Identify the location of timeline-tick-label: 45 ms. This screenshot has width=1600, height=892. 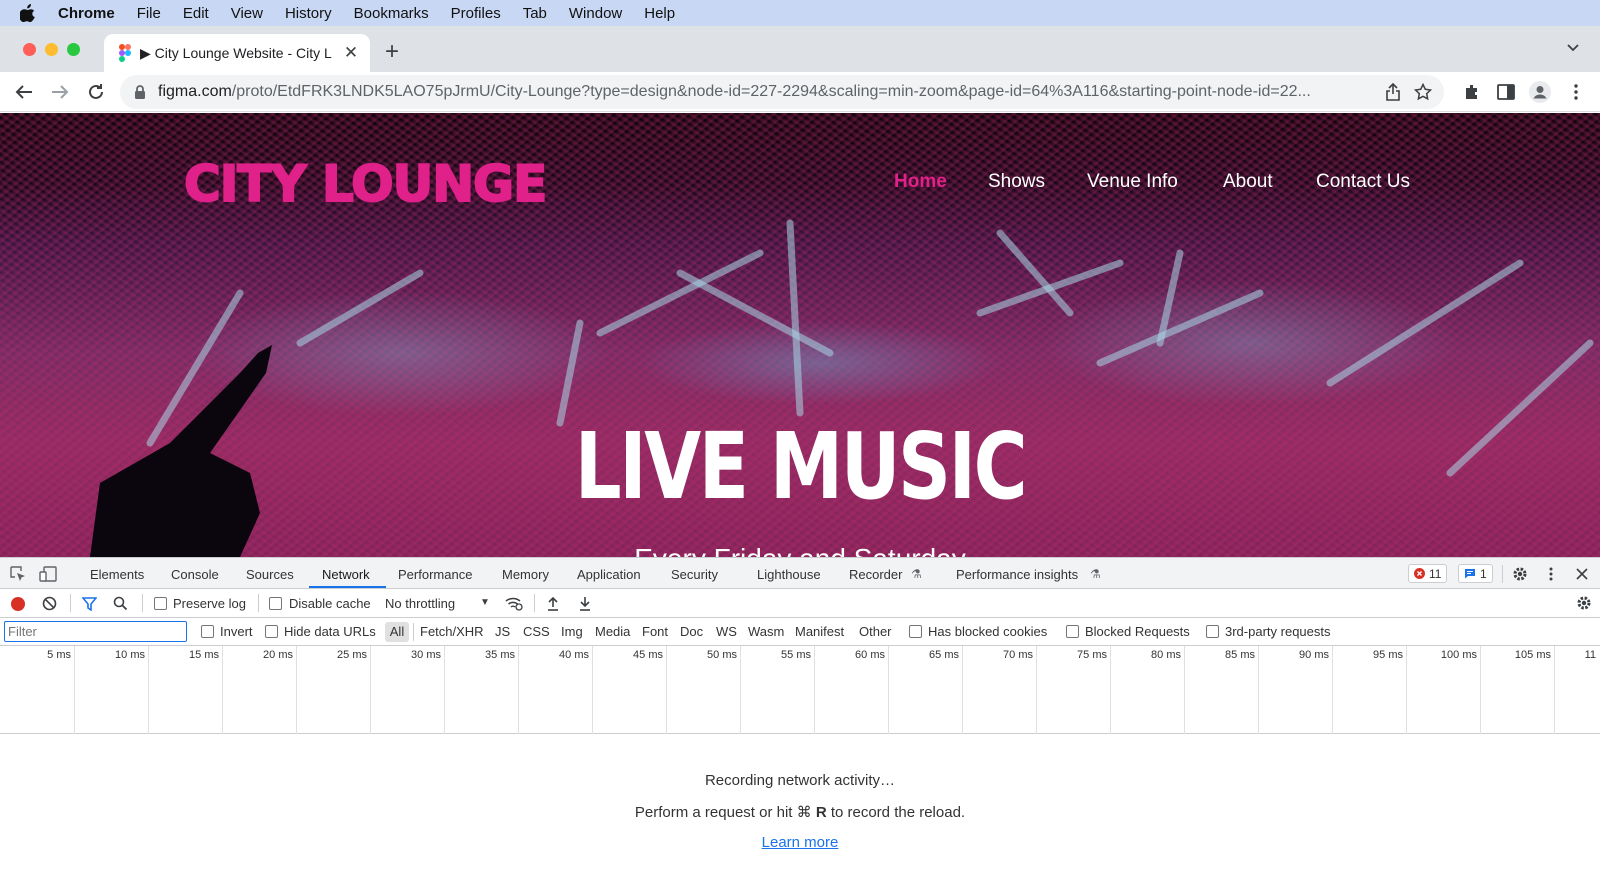
(648, 655).